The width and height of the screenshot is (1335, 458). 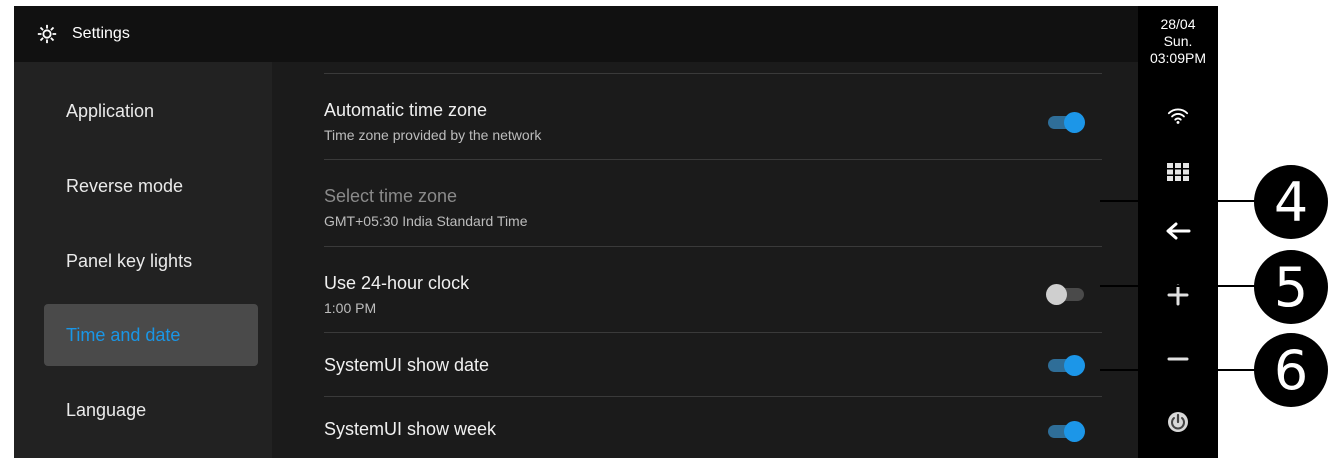 I want to click on page-title: Settings, so click(x=101, y=33).